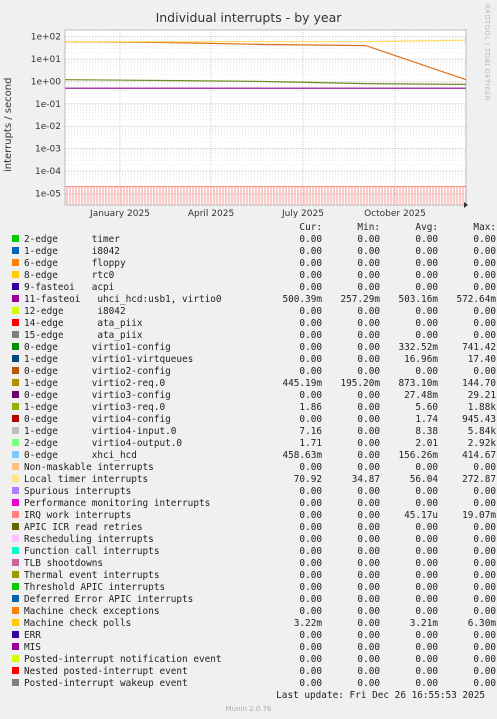  I want to click on legend-name: 1-edge virtio2-req.0, so click(95, 383).